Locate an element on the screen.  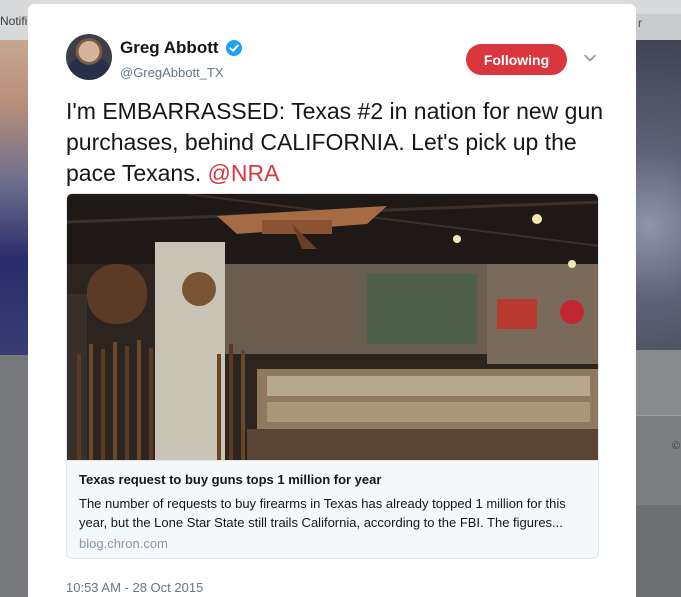
background-copyright-symbol: © is located at coordinates (676, 446).